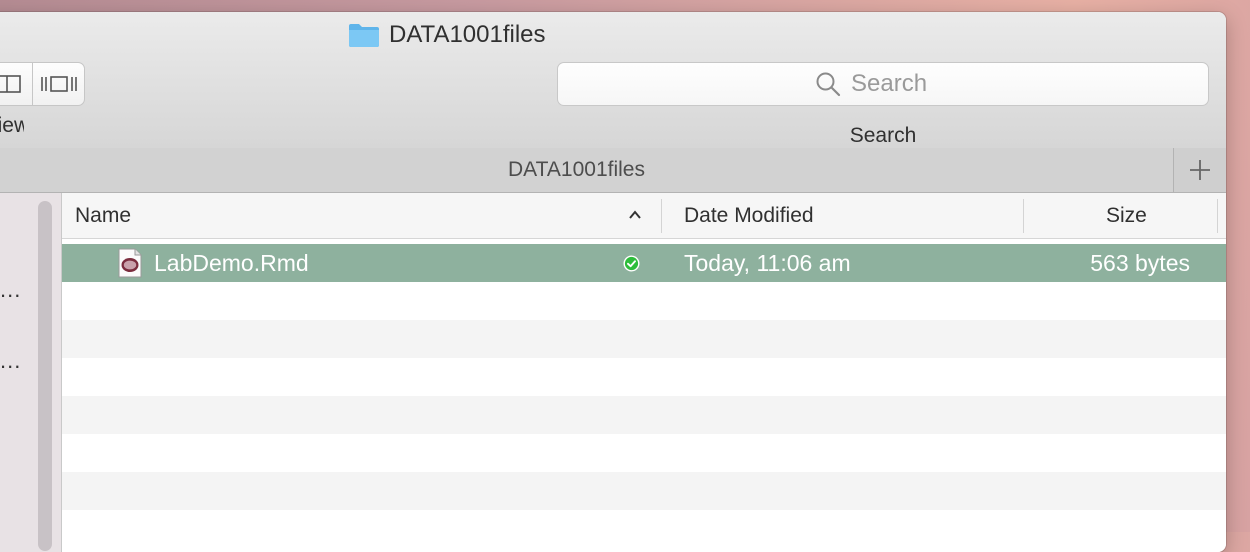 The width and height of the screenshot is (1250, 552). I want to click on new-tab-button, so click(1199, 170).